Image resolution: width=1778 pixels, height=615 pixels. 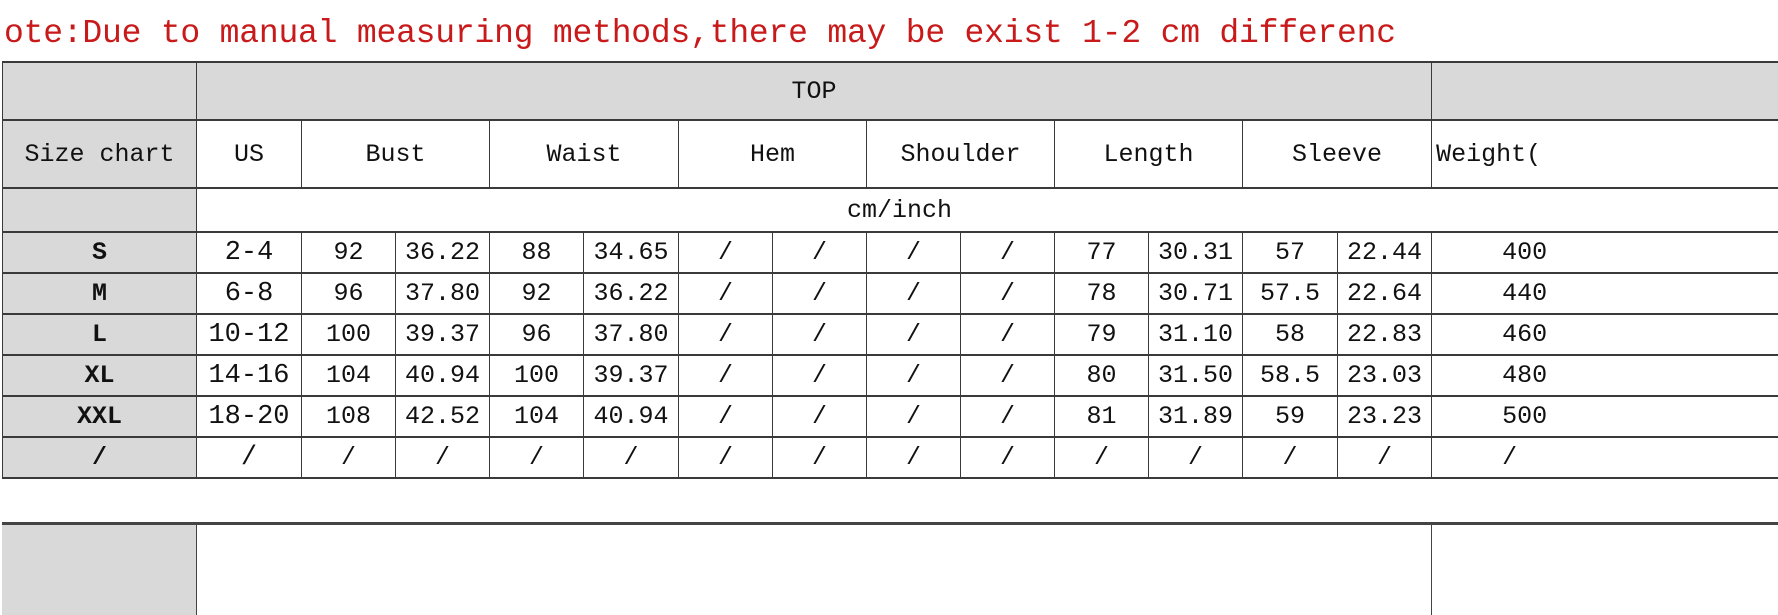 What do you see at coordinates (100, 293) in the screenshot?
I see `size-label: M` at bounding box center [100, 293].